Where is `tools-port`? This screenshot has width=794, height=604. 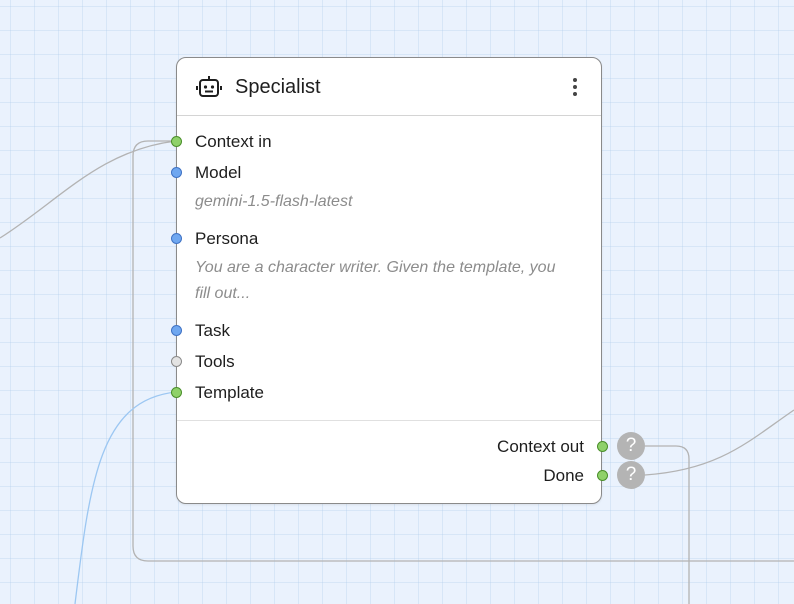 tools-port is located at coordinates (176, 361).